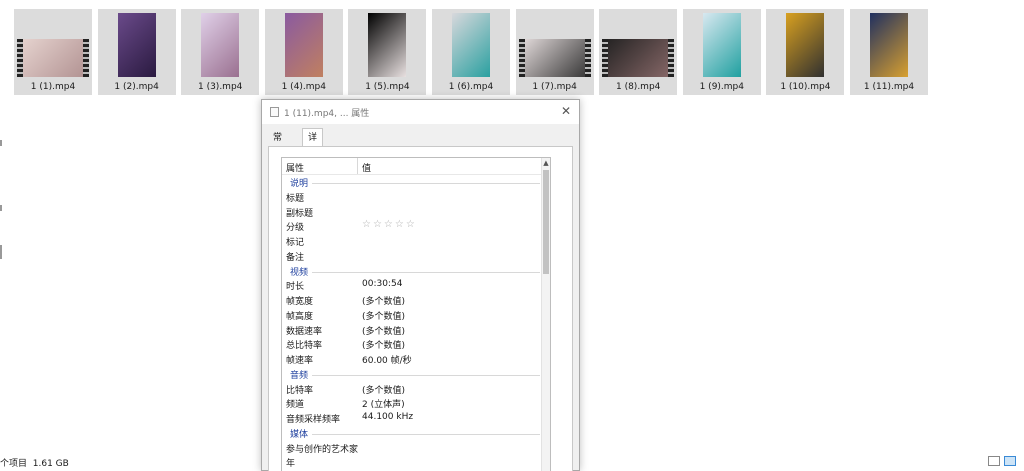  What do you see at coordinates (413, 462) in the screenshot?
I see `property-row: 年` at bounding box center [413, 462].